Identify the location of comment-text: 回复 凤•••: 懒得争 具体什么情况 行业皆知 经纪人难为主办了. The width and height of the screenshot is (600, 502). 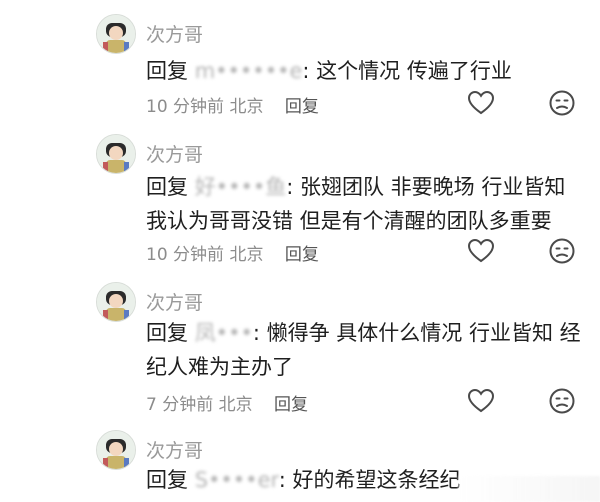
(364, 350).